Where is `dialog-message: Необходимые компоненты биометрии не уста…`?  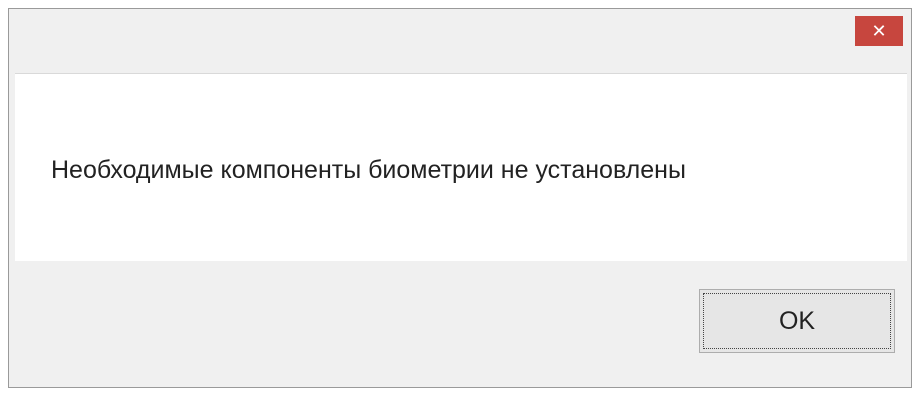
dialog-message: Необходимые компоненты биометрии не уста… is located at coordinates (368, 170).